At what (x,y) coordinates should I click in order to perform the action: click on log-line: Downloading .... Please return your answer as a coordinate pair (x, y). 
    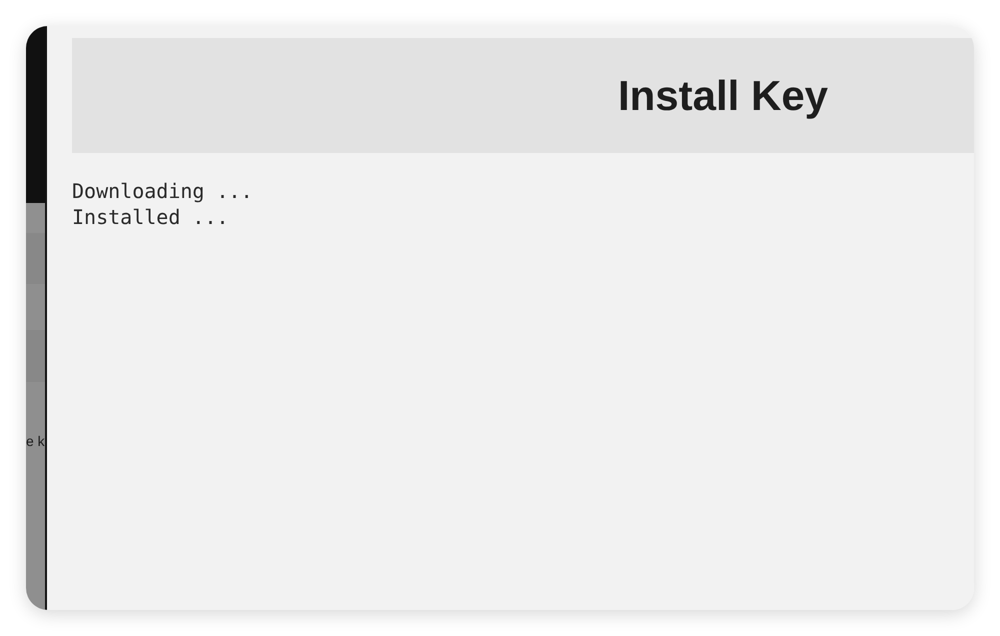
    Looking at the image, I should click on (162, 191).